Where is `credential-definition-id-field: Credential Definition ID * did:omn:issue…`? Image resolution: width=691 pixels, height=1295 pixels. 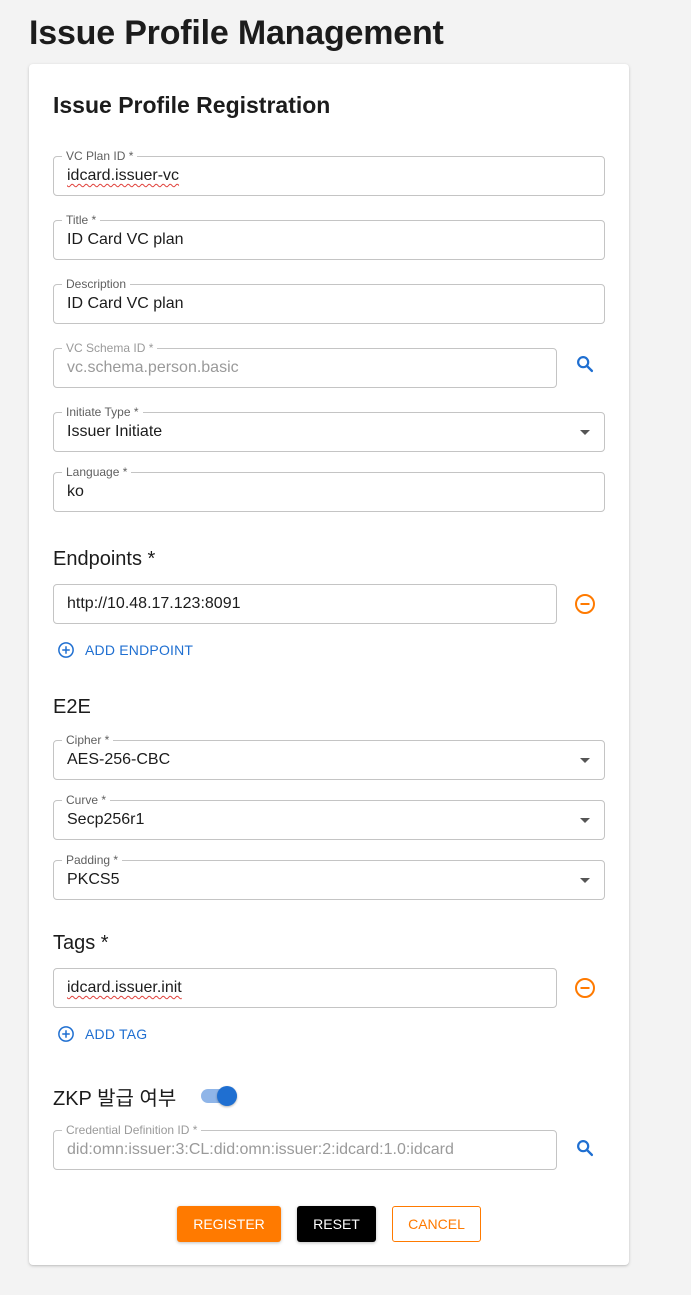 credential-definition-id-field: Credential Definition ID * did:omn:issue… is located at coordinates (305, 1146).